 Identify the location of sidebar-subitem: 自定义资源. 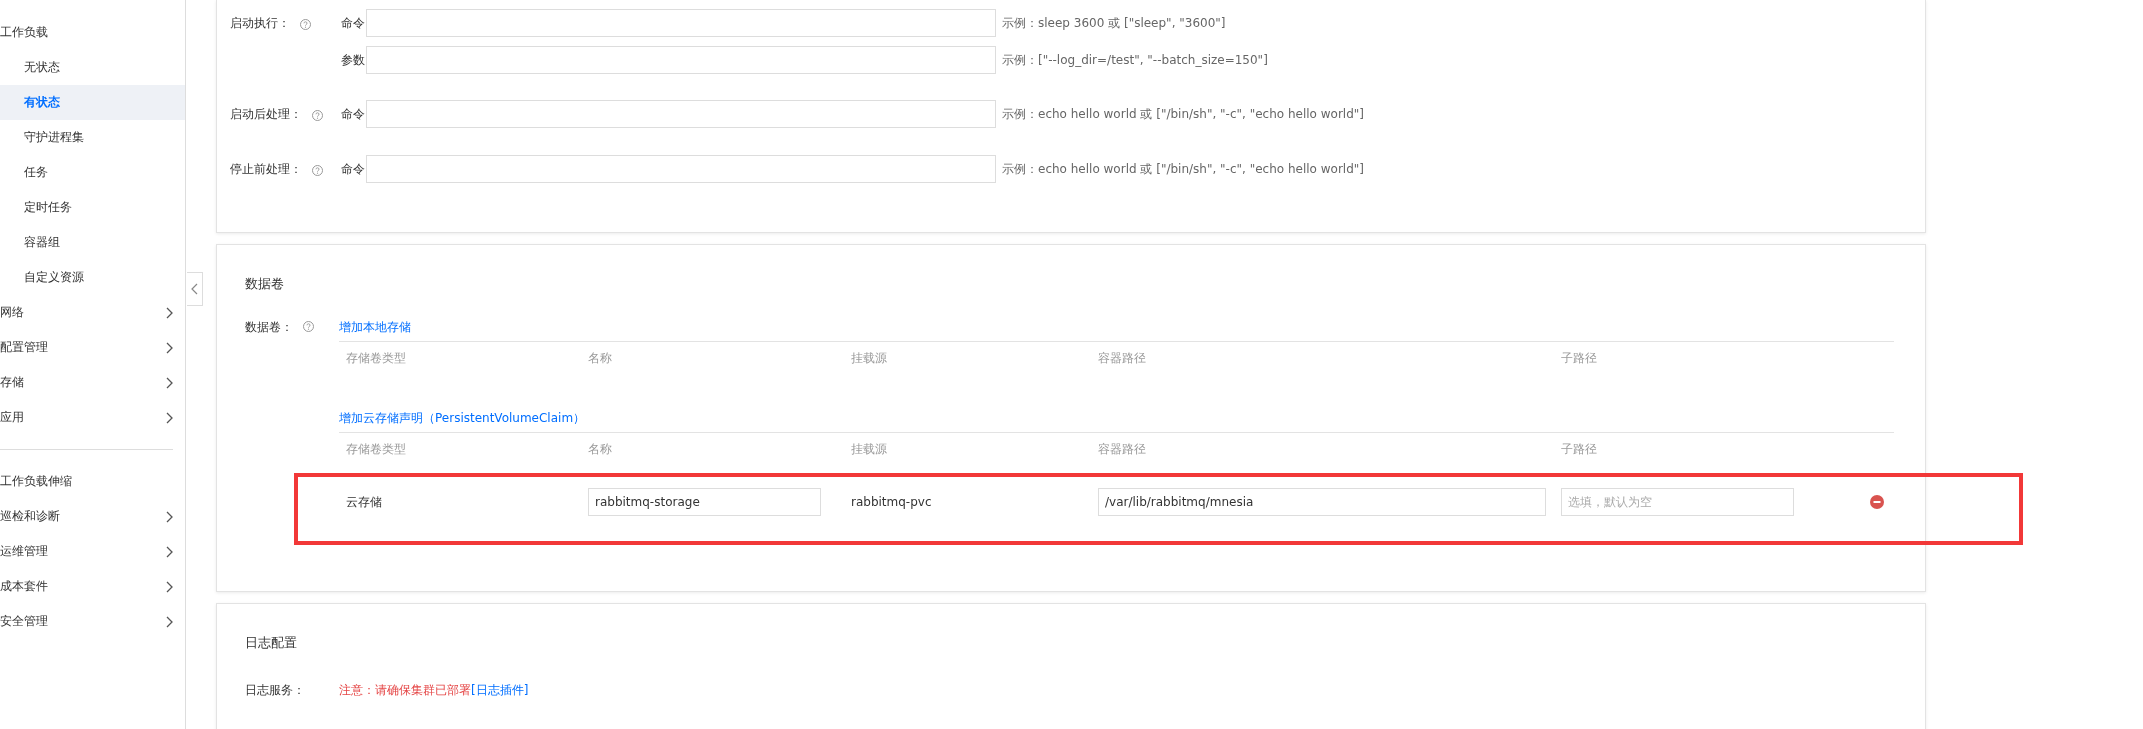
(92, 277).